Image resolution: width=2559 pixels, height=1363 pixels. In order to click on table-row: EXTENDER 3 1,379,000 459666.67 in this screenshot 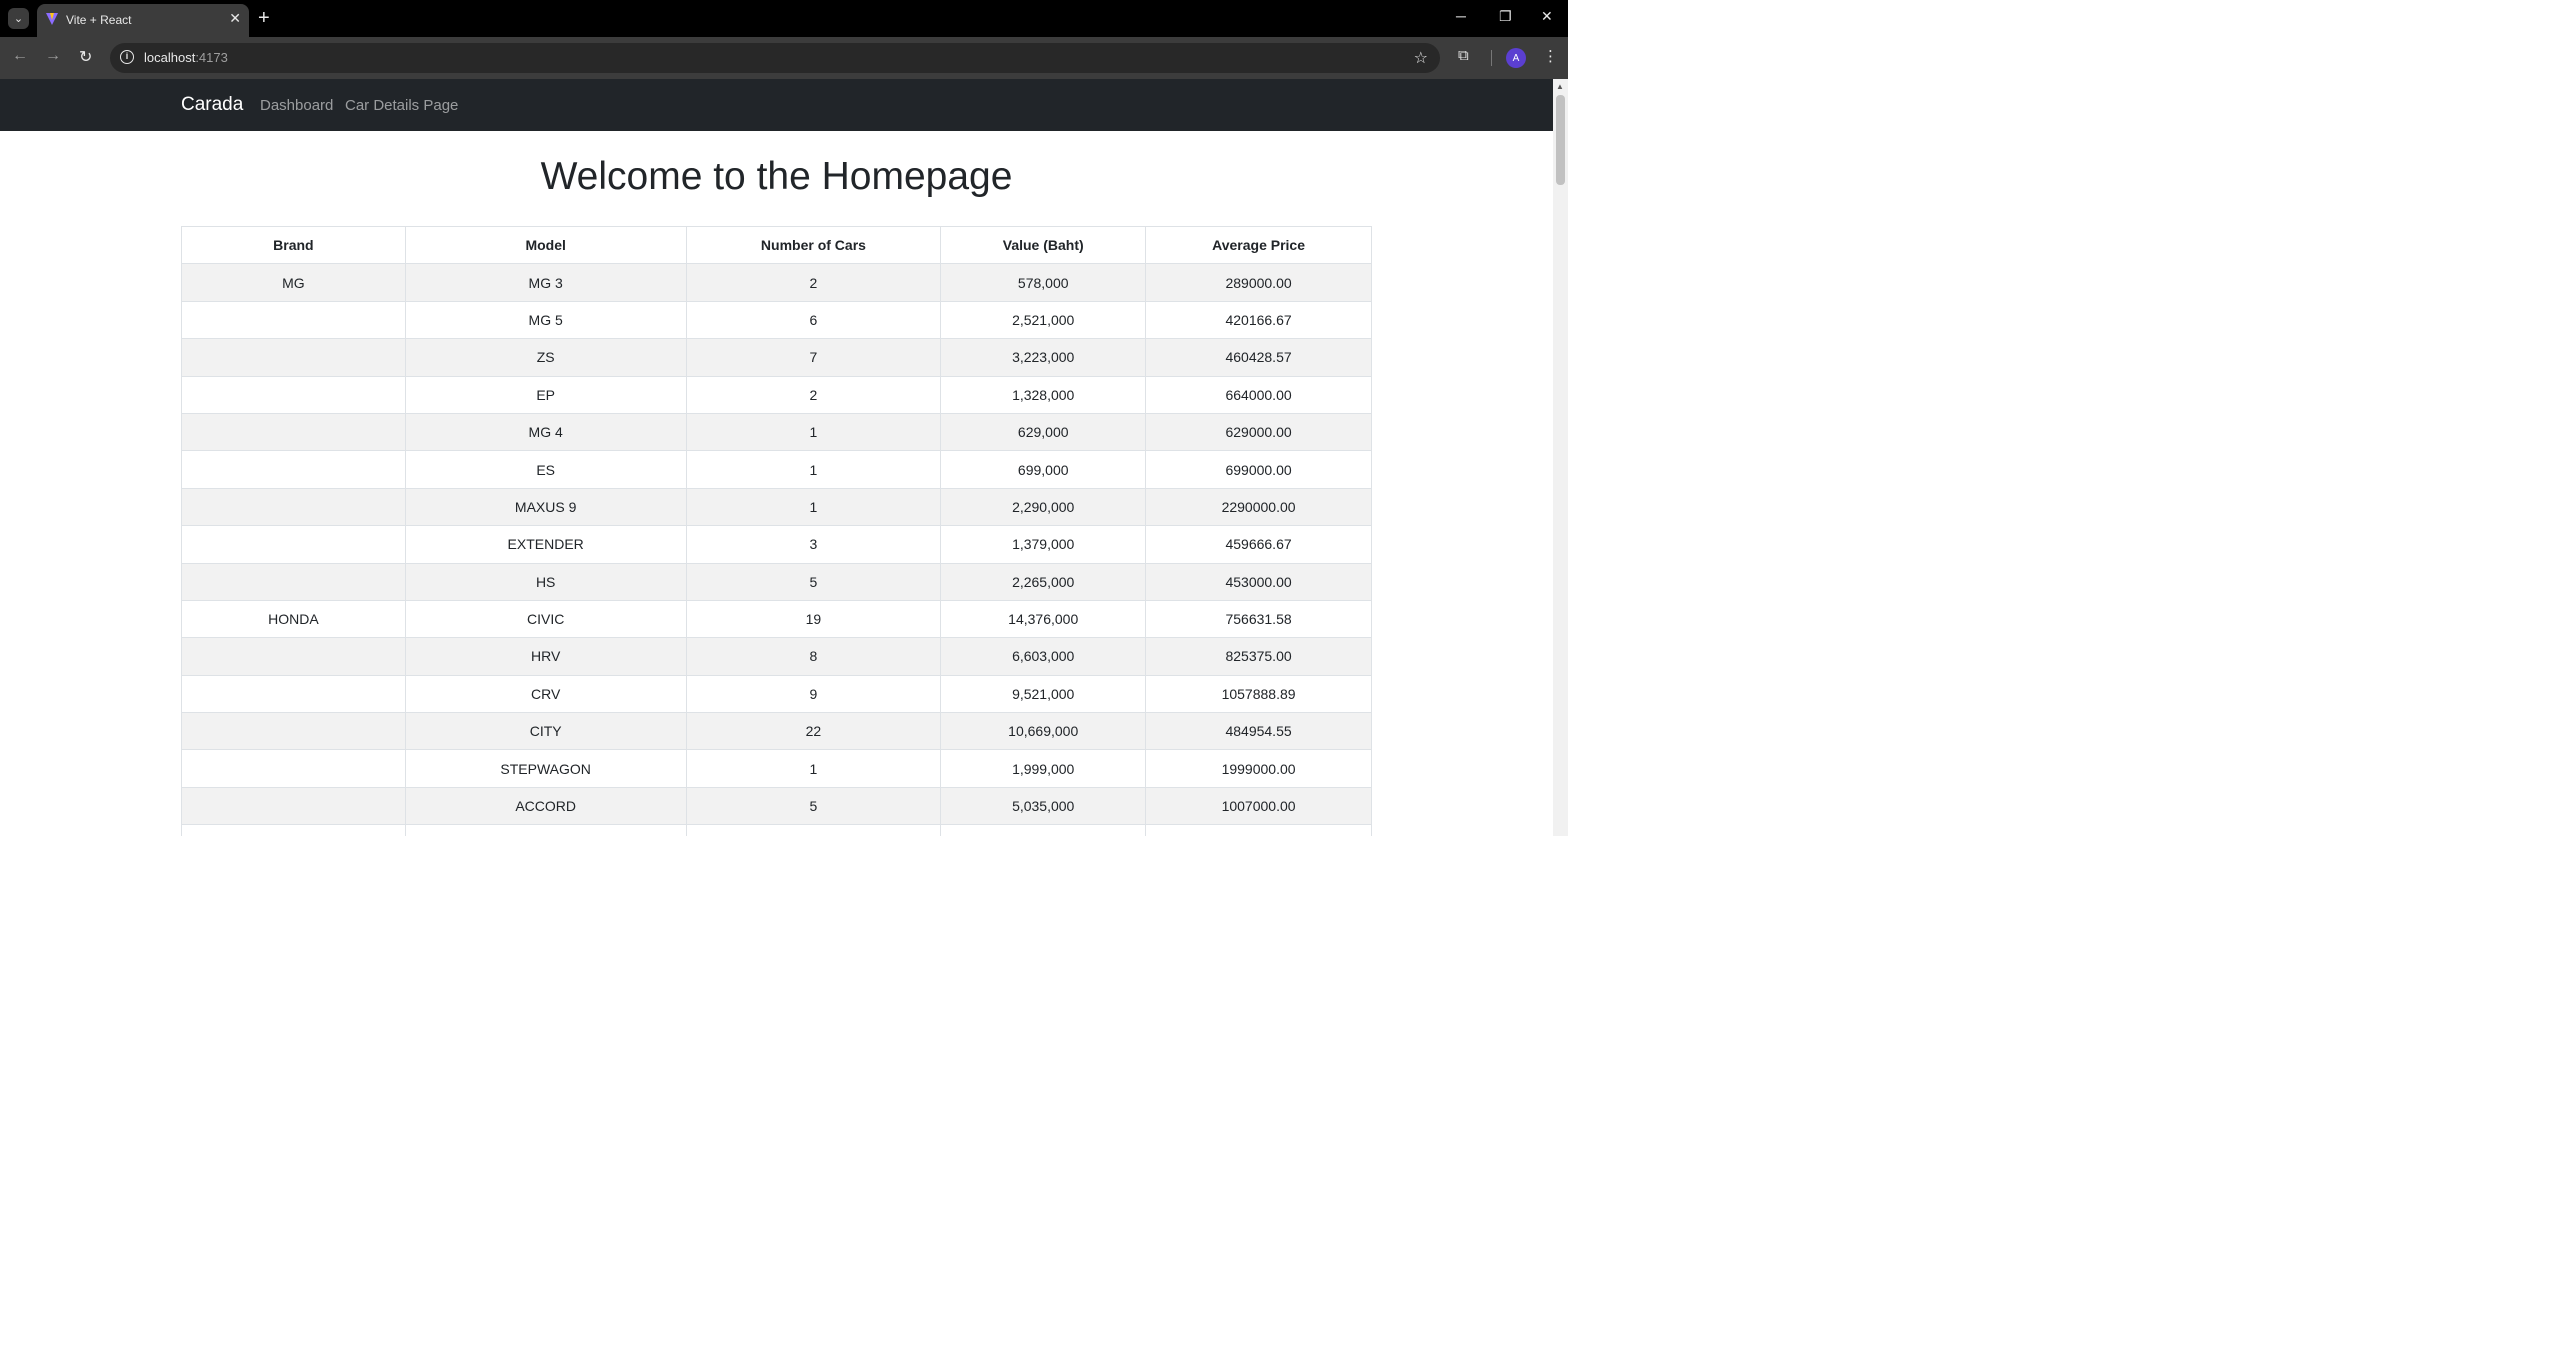, I will do `click(776, 544)`.